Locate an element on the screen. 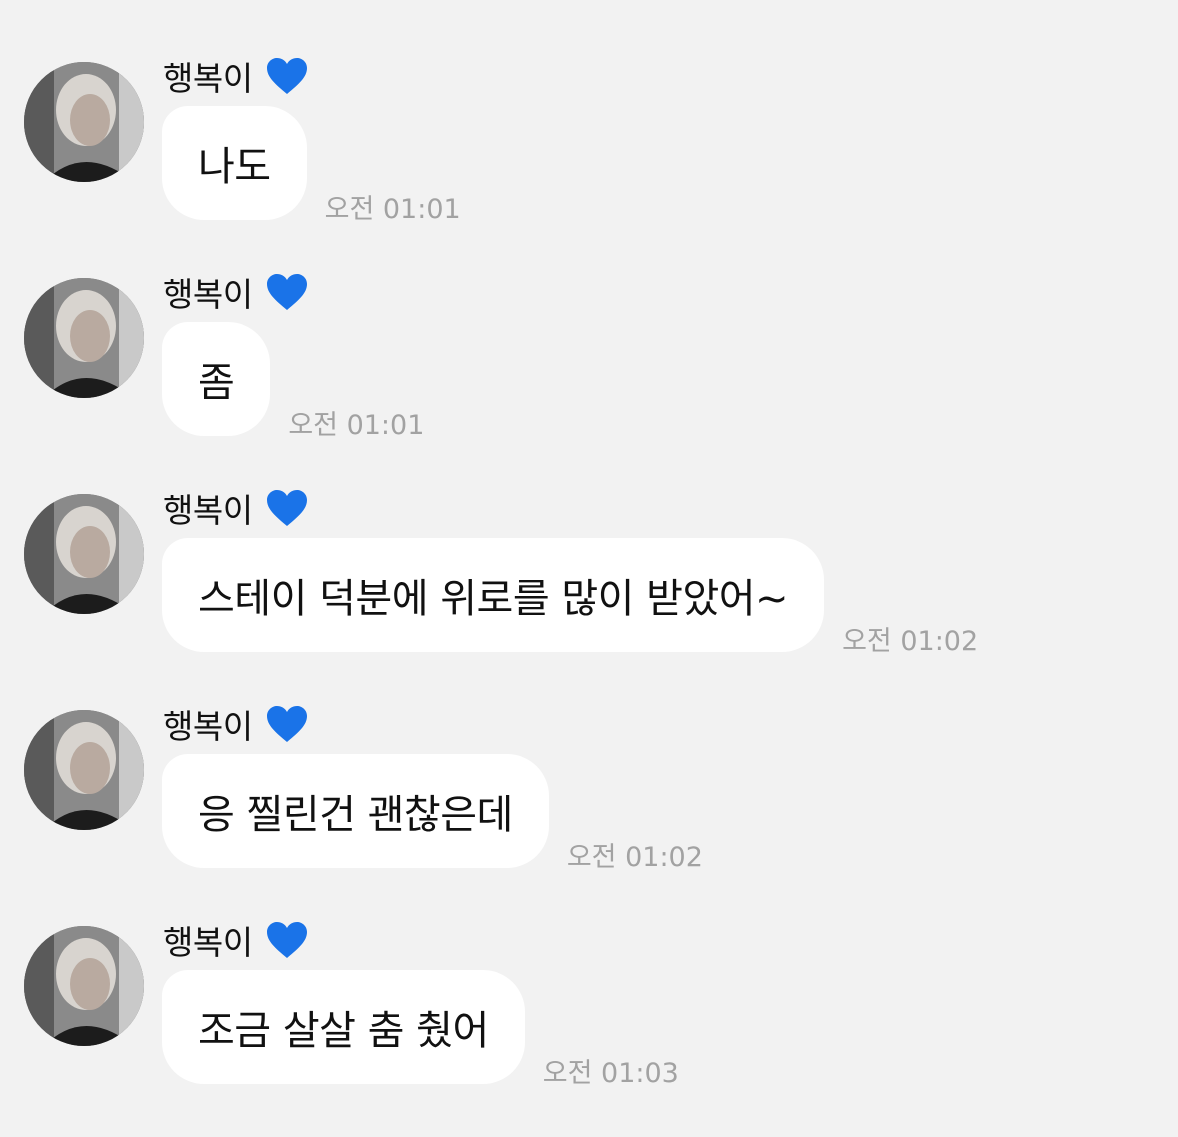 Image resolution: width=1178 pixels, height=1137 pixels. message-row: 스테이 덕분에 위로를 많이 받았어~ 오전 01:02 is located at coordinates (570, 597).